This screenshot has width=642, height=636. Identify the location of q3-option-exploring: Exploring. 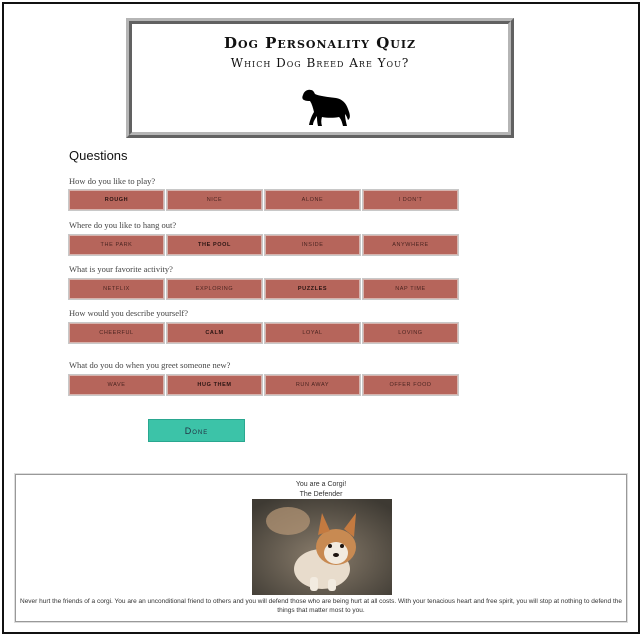
(214, 289).